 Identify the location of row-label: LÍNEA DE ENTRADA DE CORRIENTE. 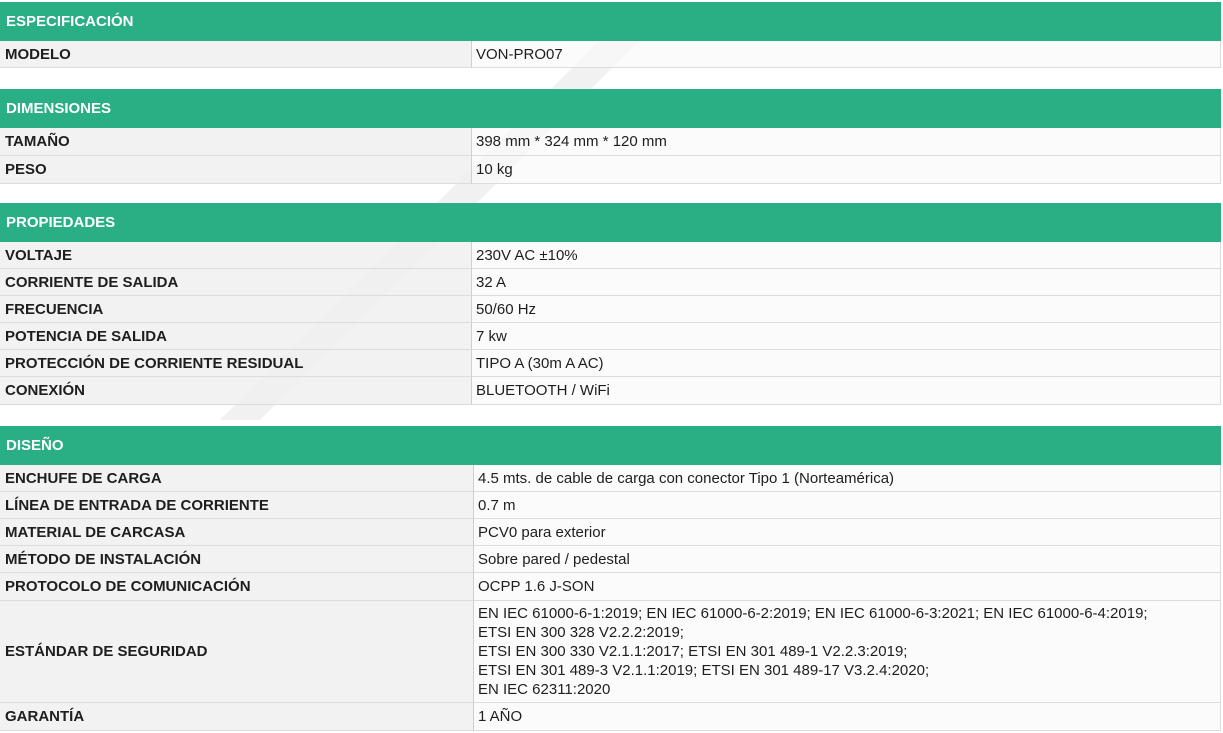
(237, 505).